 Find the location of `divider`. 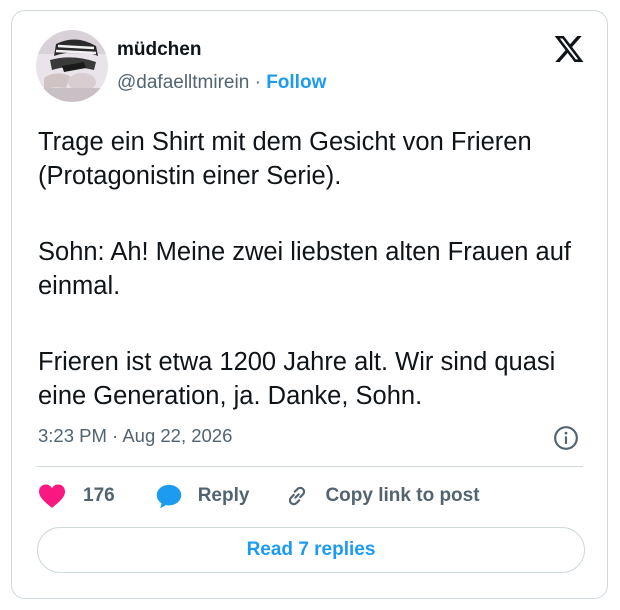

divider is located at coordinates (310, 466).